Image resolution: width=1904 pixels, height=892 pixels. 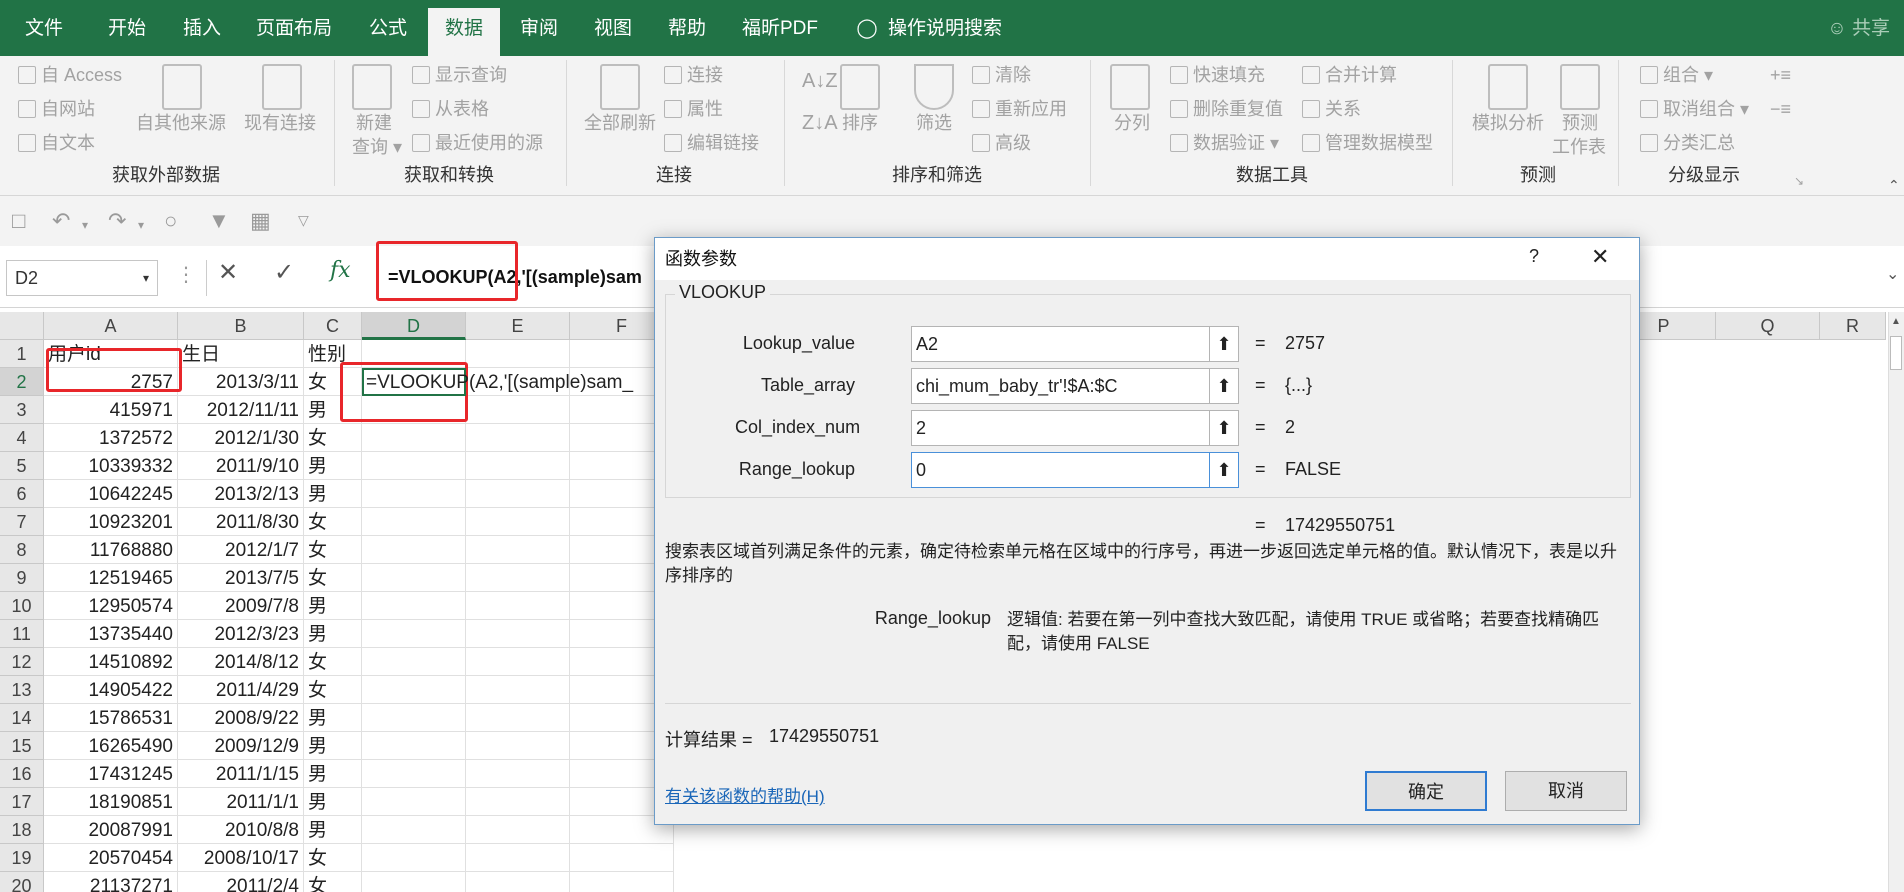 What do you see at coordinates (414, 466) in the screenshot?
I see `cell-d5` at bounding box center [414, 466].